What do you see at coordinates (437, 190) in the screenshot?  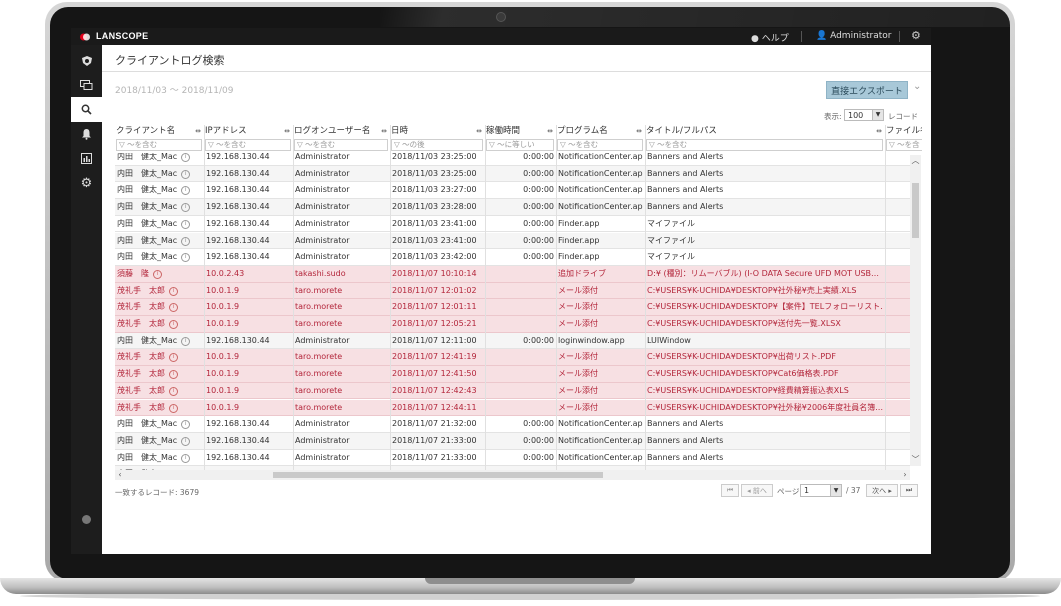 I see `table-cell-date: 2018/11/03 23:27:00` at bounding box center [437, 190].